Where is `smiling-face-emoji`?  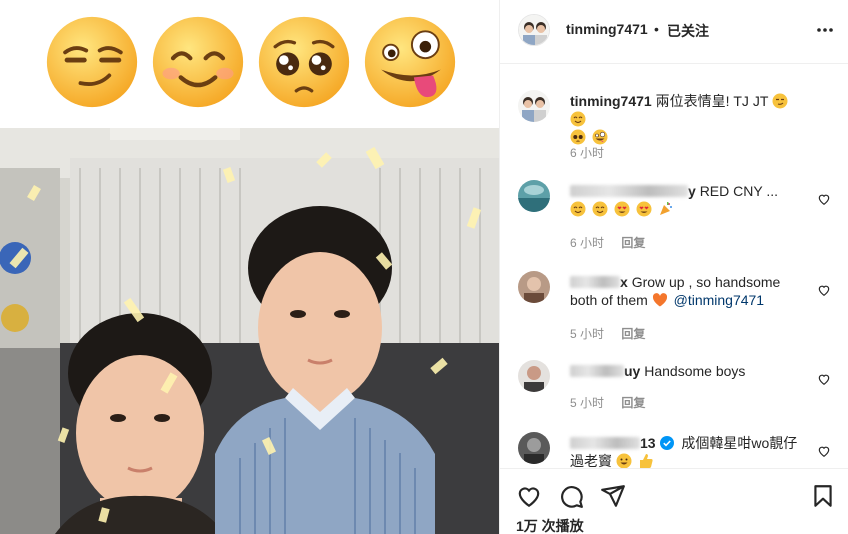 smiling-face-emoji is located at coordinates (198, 62).